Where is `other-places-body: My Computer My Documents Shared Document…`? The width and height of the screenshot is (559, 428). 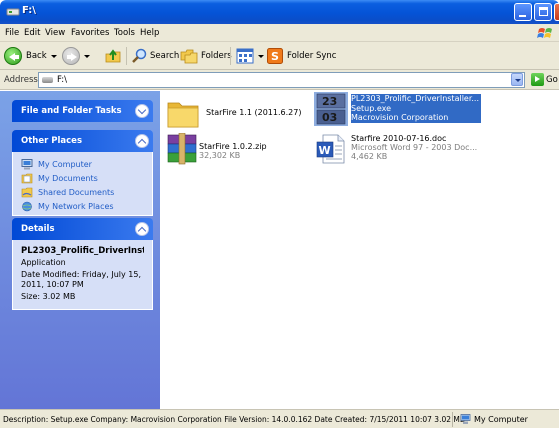 other-places-body: My Computer My Documents Shared Document… is located at coordinates (82, 184).